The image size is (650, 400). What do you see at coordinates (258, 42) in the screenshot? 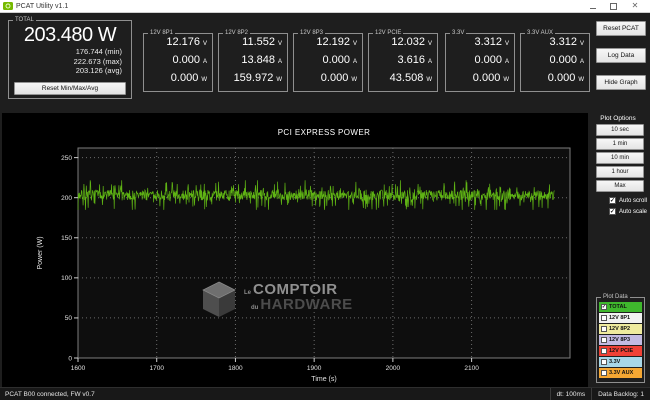
I see `volts-value: 11.552` at bounding box center [258, 42].